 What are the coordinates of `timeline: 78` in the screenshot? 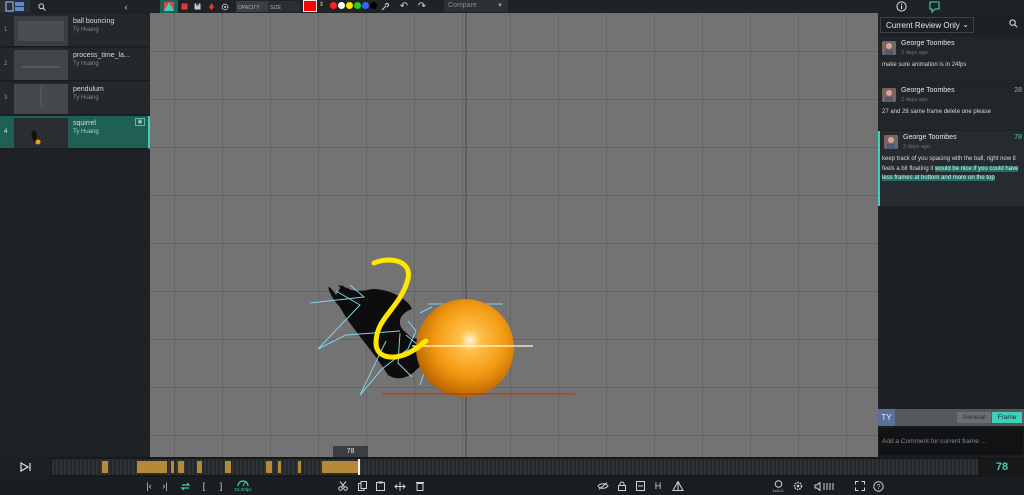 It's located at (512, 467).